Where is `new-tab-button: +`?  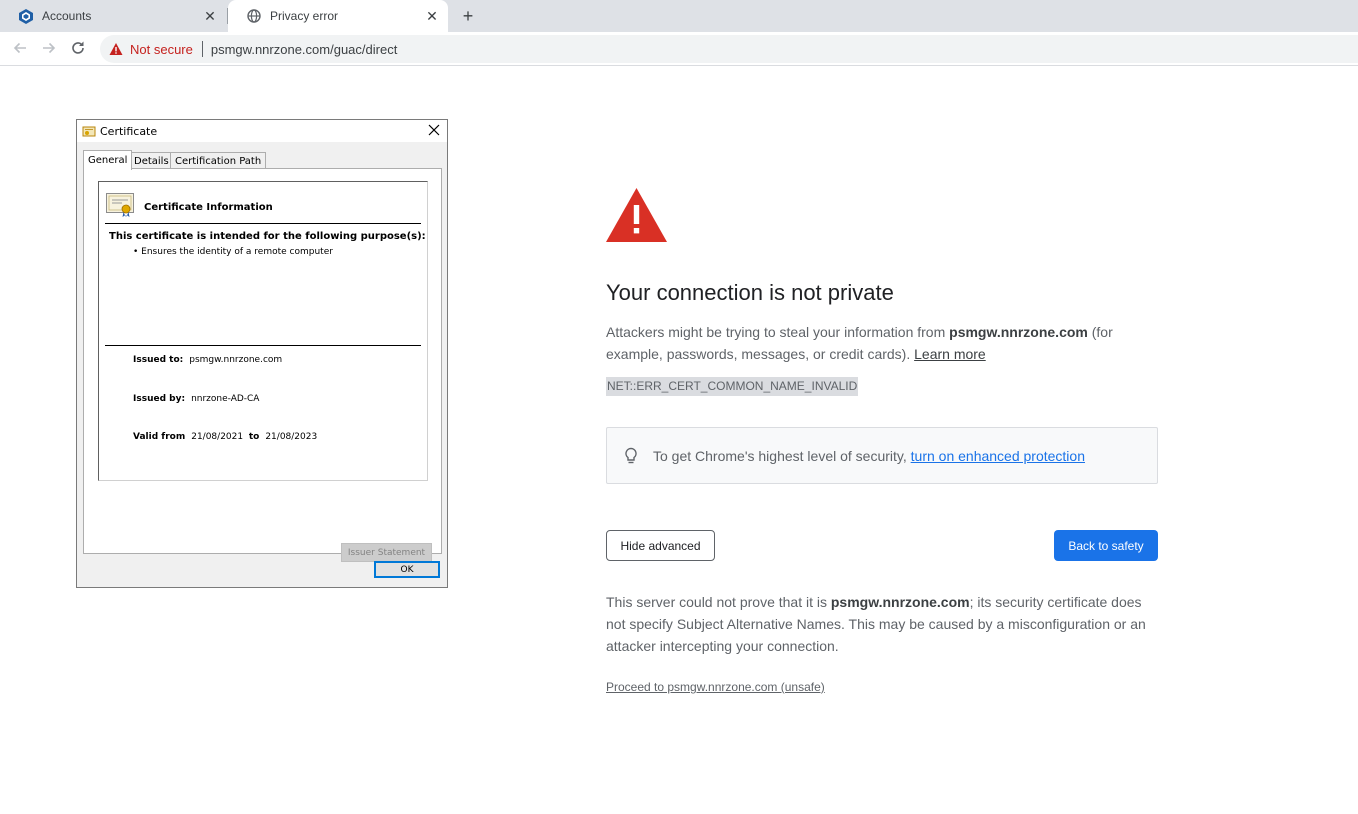
new-tab-button: + is located at coordinates (468, 16).